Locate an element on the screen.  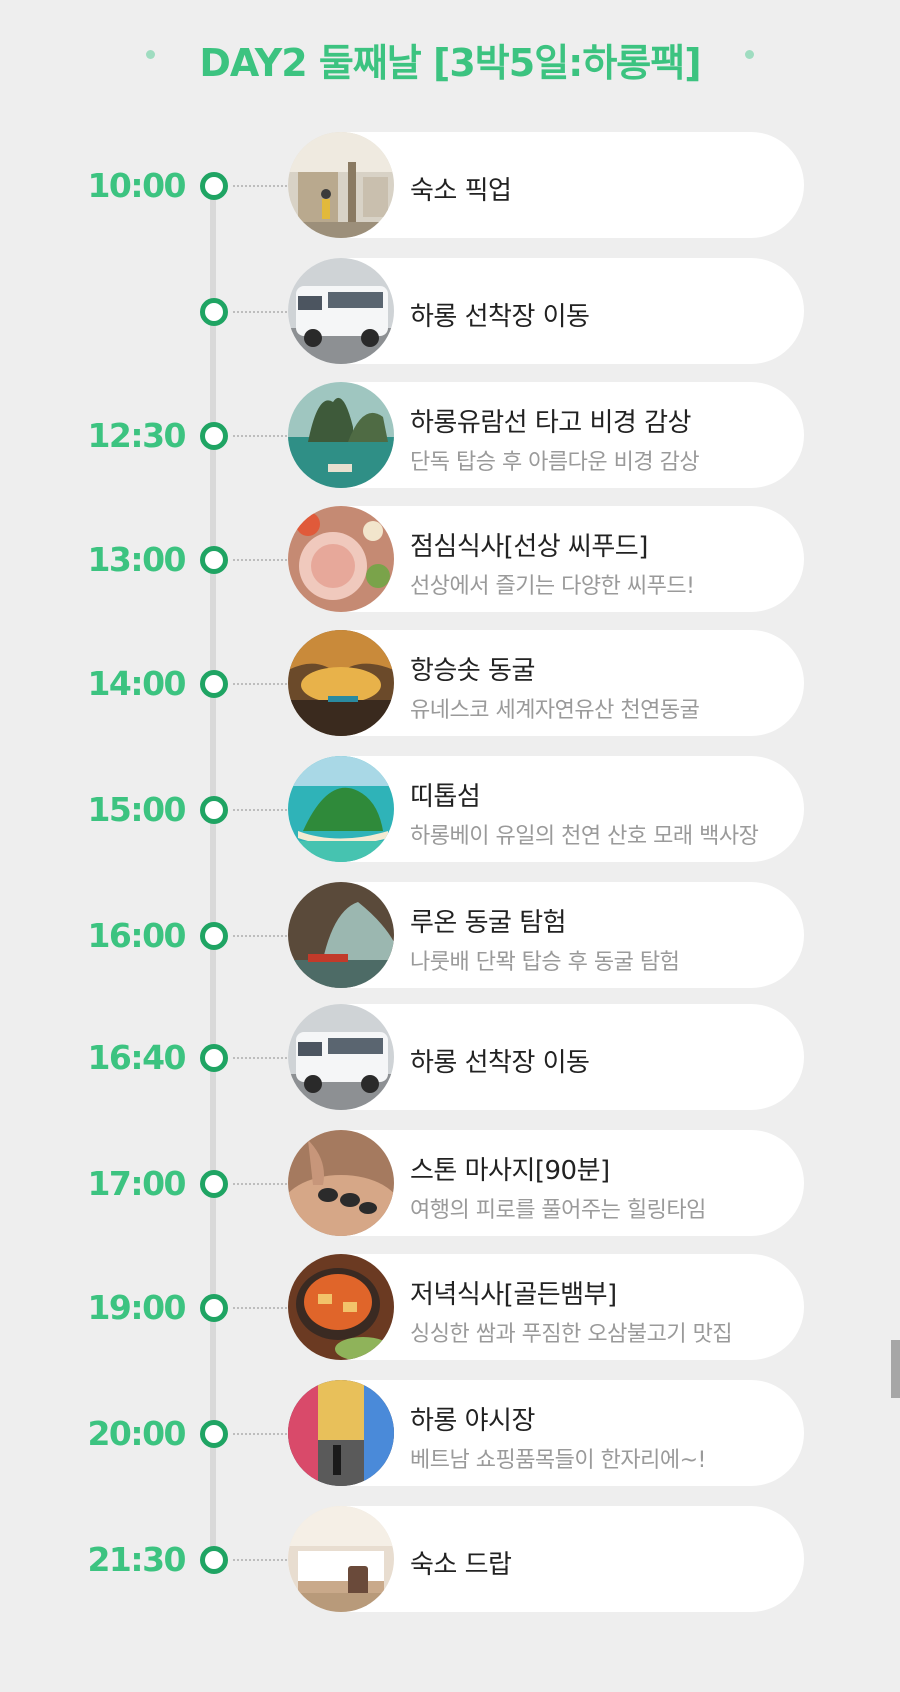
schedule-subtitle: 베트남 쇼핑품목들이 한자리에~! is located at coordinates (558, 1460).